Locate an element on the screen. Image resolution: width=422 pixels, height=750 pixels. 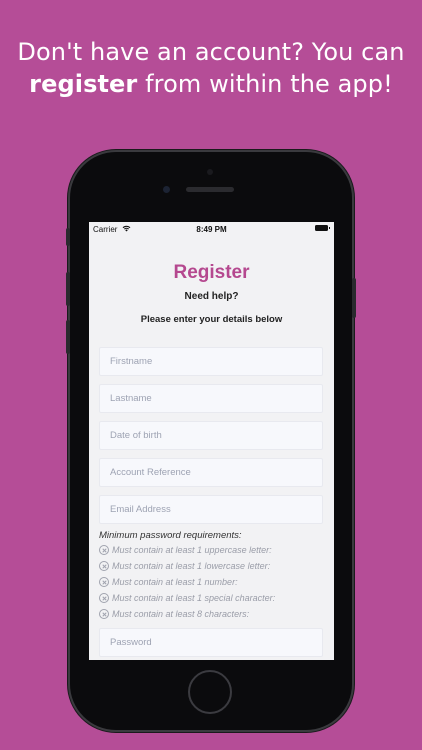
page-title: Register is located at coordinates (211, 272).